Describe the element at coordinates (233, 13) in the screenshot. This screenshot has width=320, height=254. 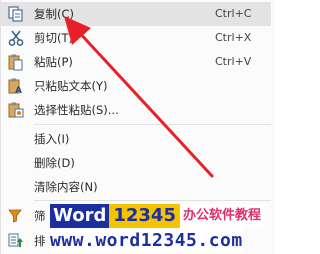
I see `menu-item-shortcut: Ctrl+C` at that location.